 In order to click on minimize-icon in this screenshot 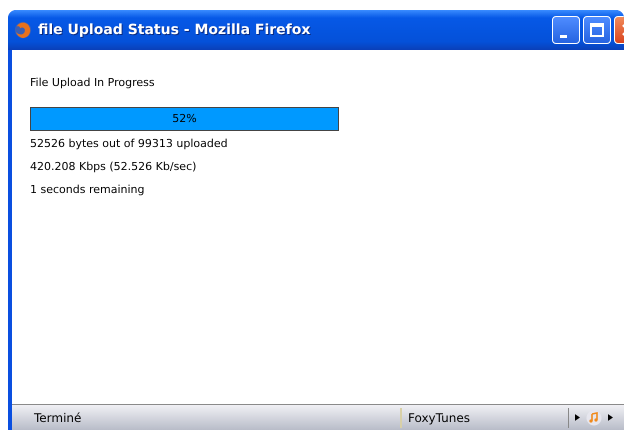, I will do `click(563, 36)`.